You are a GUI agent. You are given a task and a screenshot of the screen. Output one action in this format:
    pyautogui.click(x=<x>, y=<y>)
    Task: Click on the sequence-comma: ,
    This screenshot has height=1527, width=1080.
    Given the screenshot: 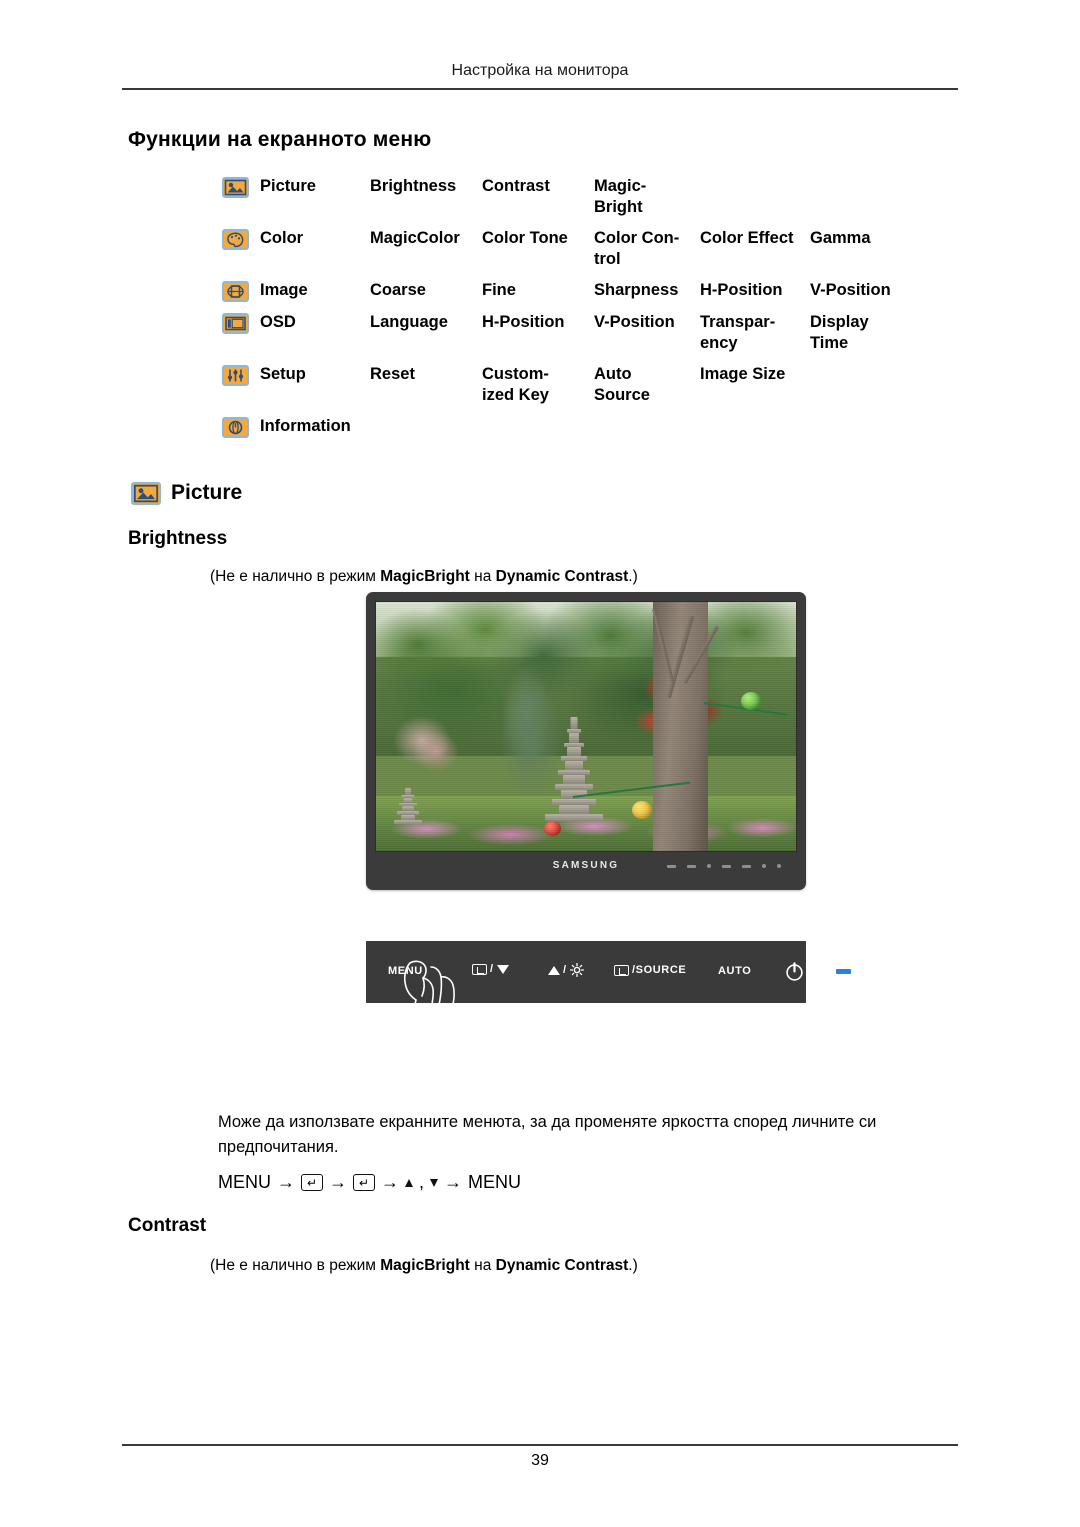 What is the action you would take?
    pyautogui.click(x=422, y=1182)
    